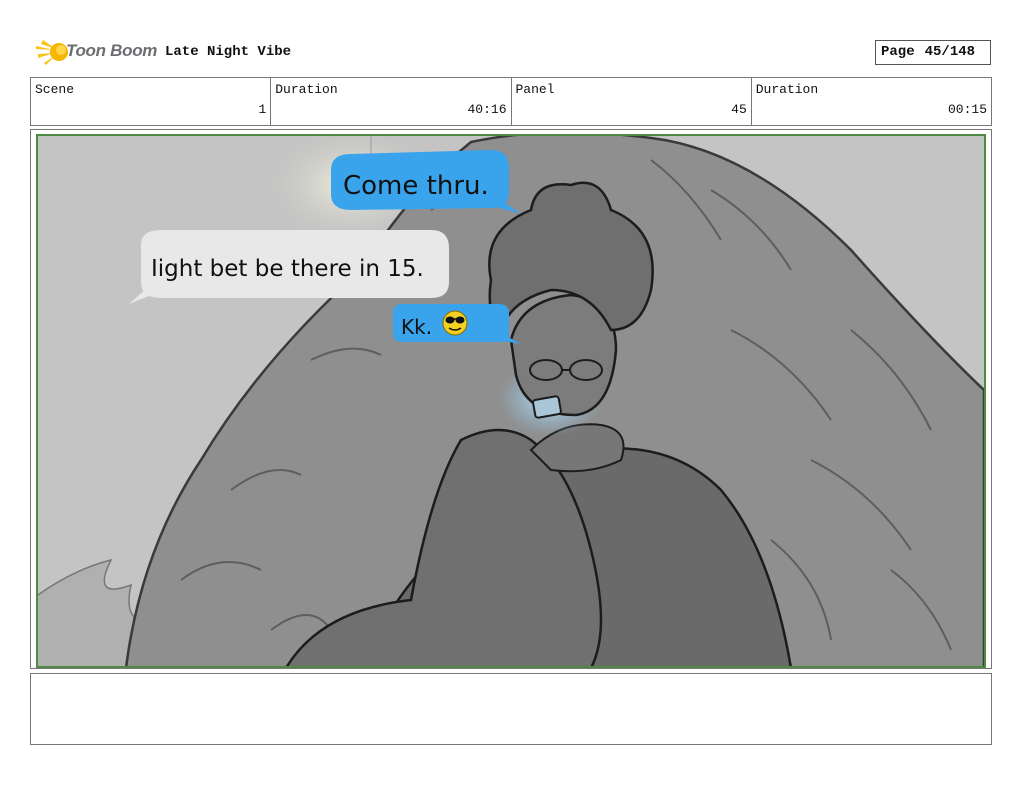  What do you see at coordinates (151, 101) in the screenshot?
I see `scene-cell: Scene 1` at bounding box center [151, 101].